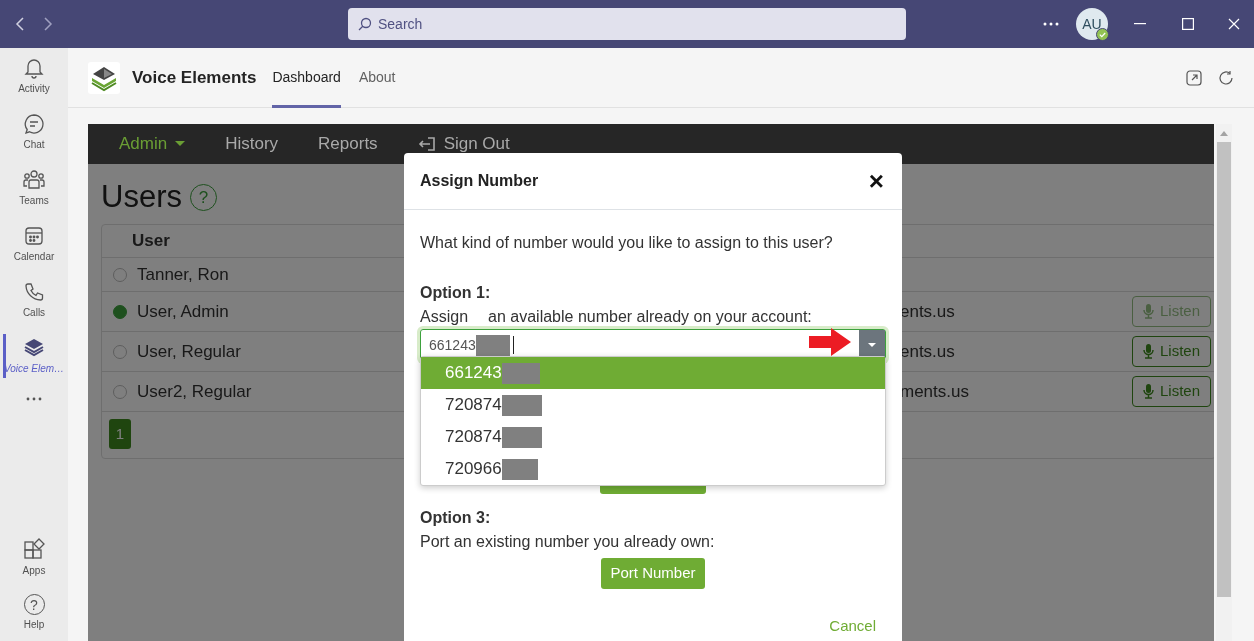  I want to click on table-cell-text: User, Regular, so click(189, 351).